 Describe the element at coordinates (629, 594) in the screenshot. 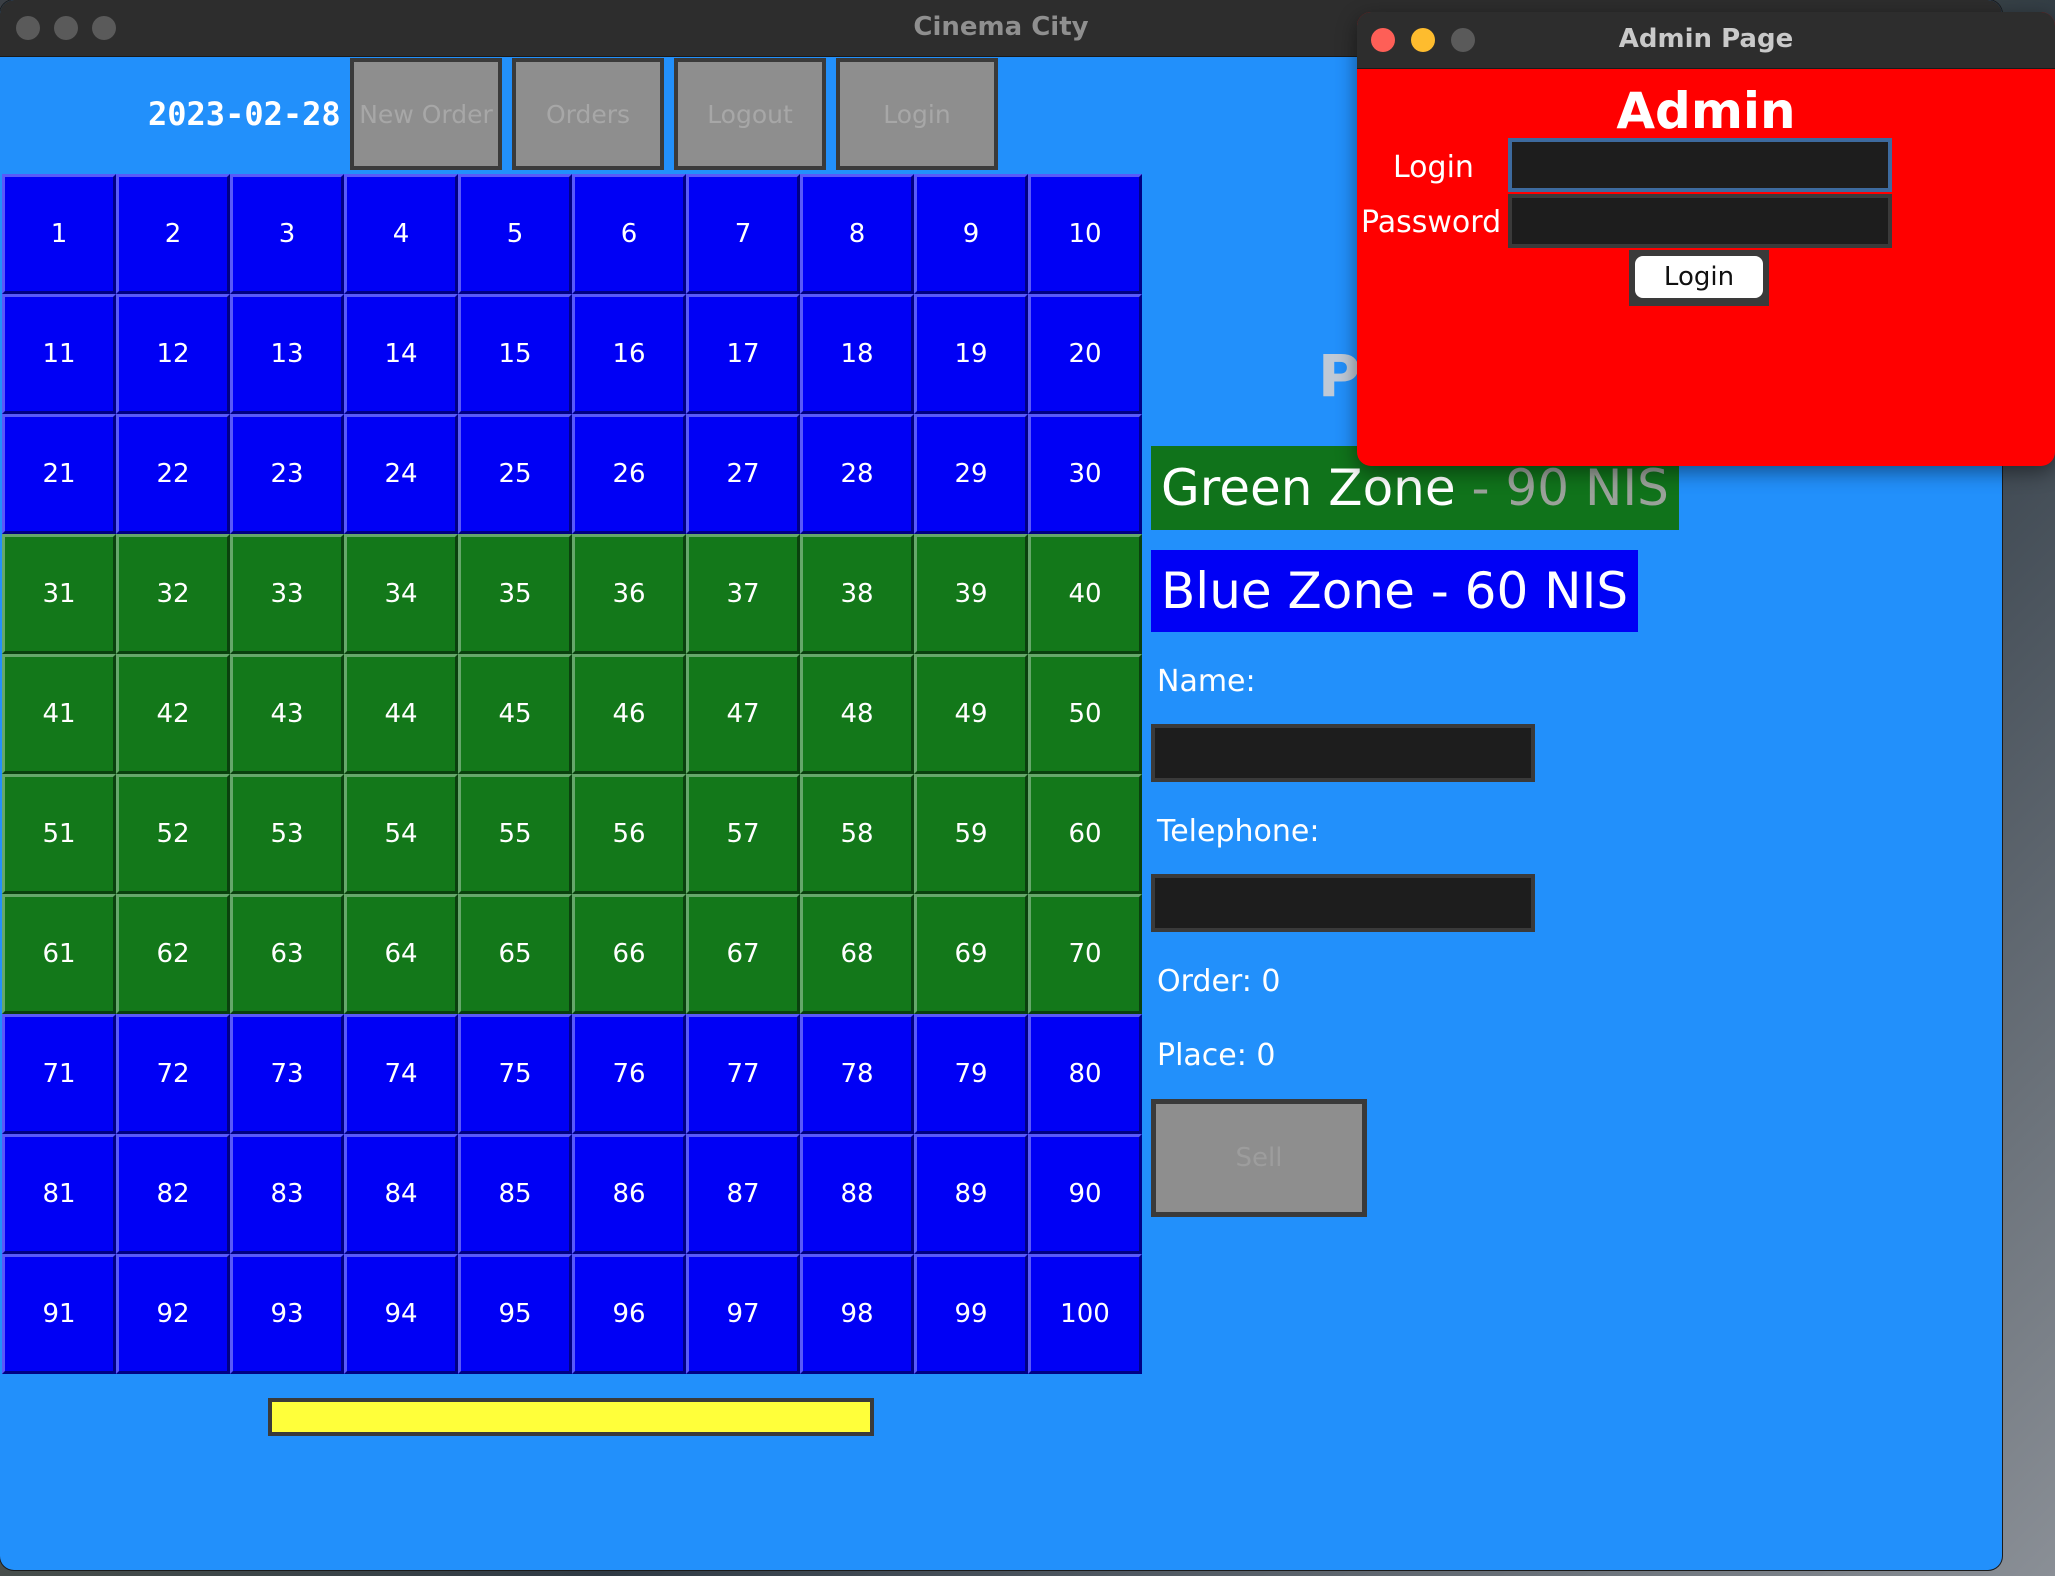

I see `seat-button: 36` at that location.